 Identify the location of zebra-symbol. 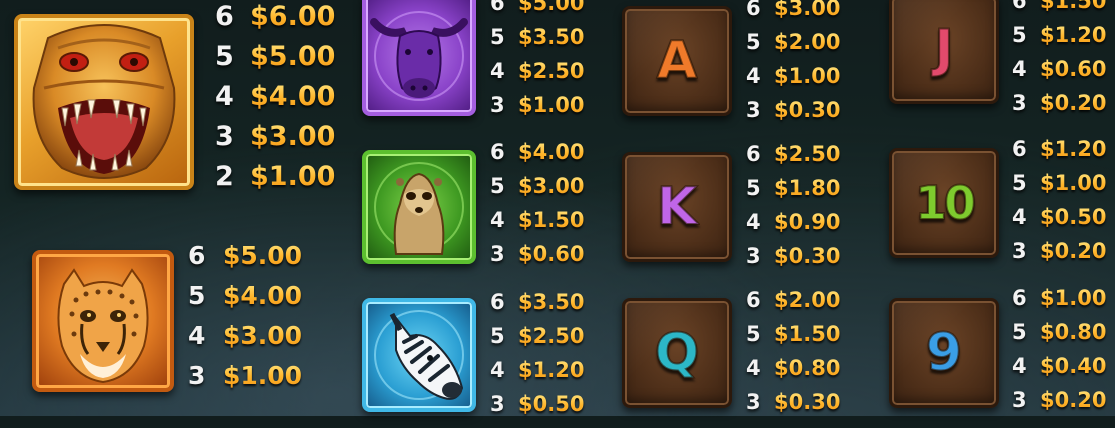
(419, 355).